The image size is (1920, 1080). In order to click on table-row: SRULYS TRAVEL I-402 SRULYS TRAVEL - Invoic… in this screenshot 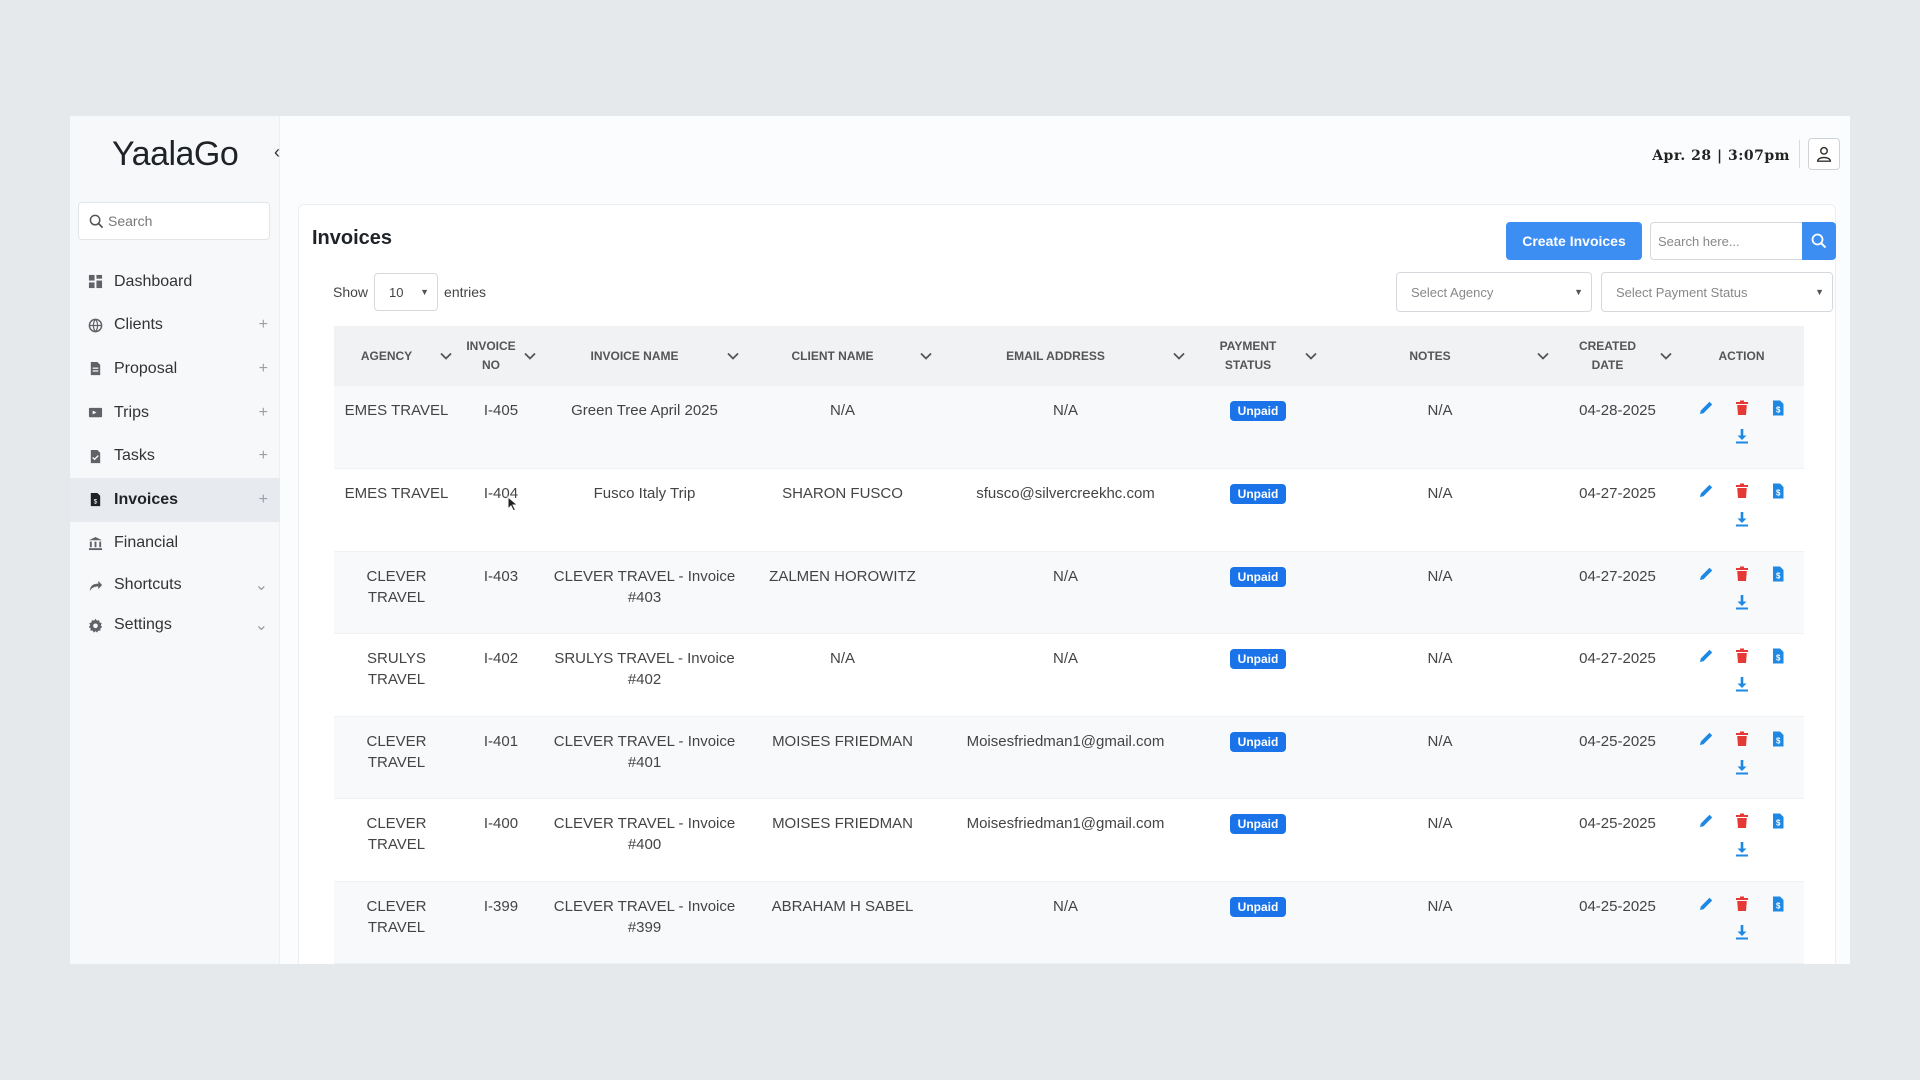, I will do `click(1069, 675)`.